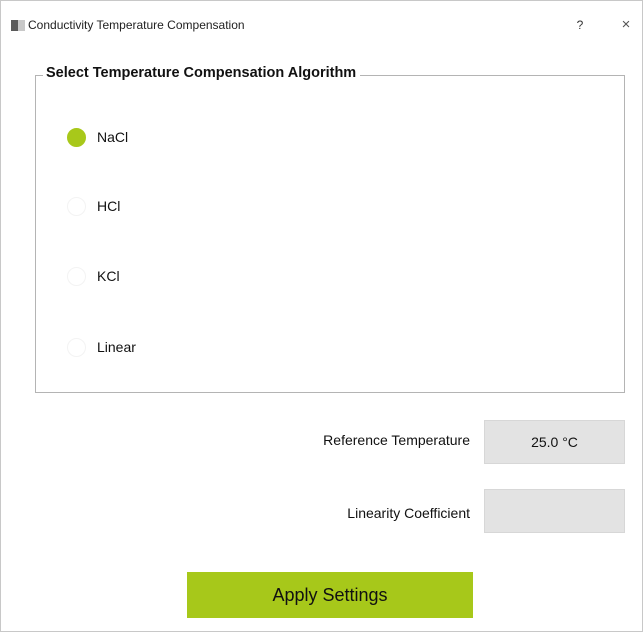 The width and height of the screenshot is (643, 632). Describe the element at coordinates (136, 25) in the screenshot. I see `window-title: Conductivity Temperature Compensation` at that location.